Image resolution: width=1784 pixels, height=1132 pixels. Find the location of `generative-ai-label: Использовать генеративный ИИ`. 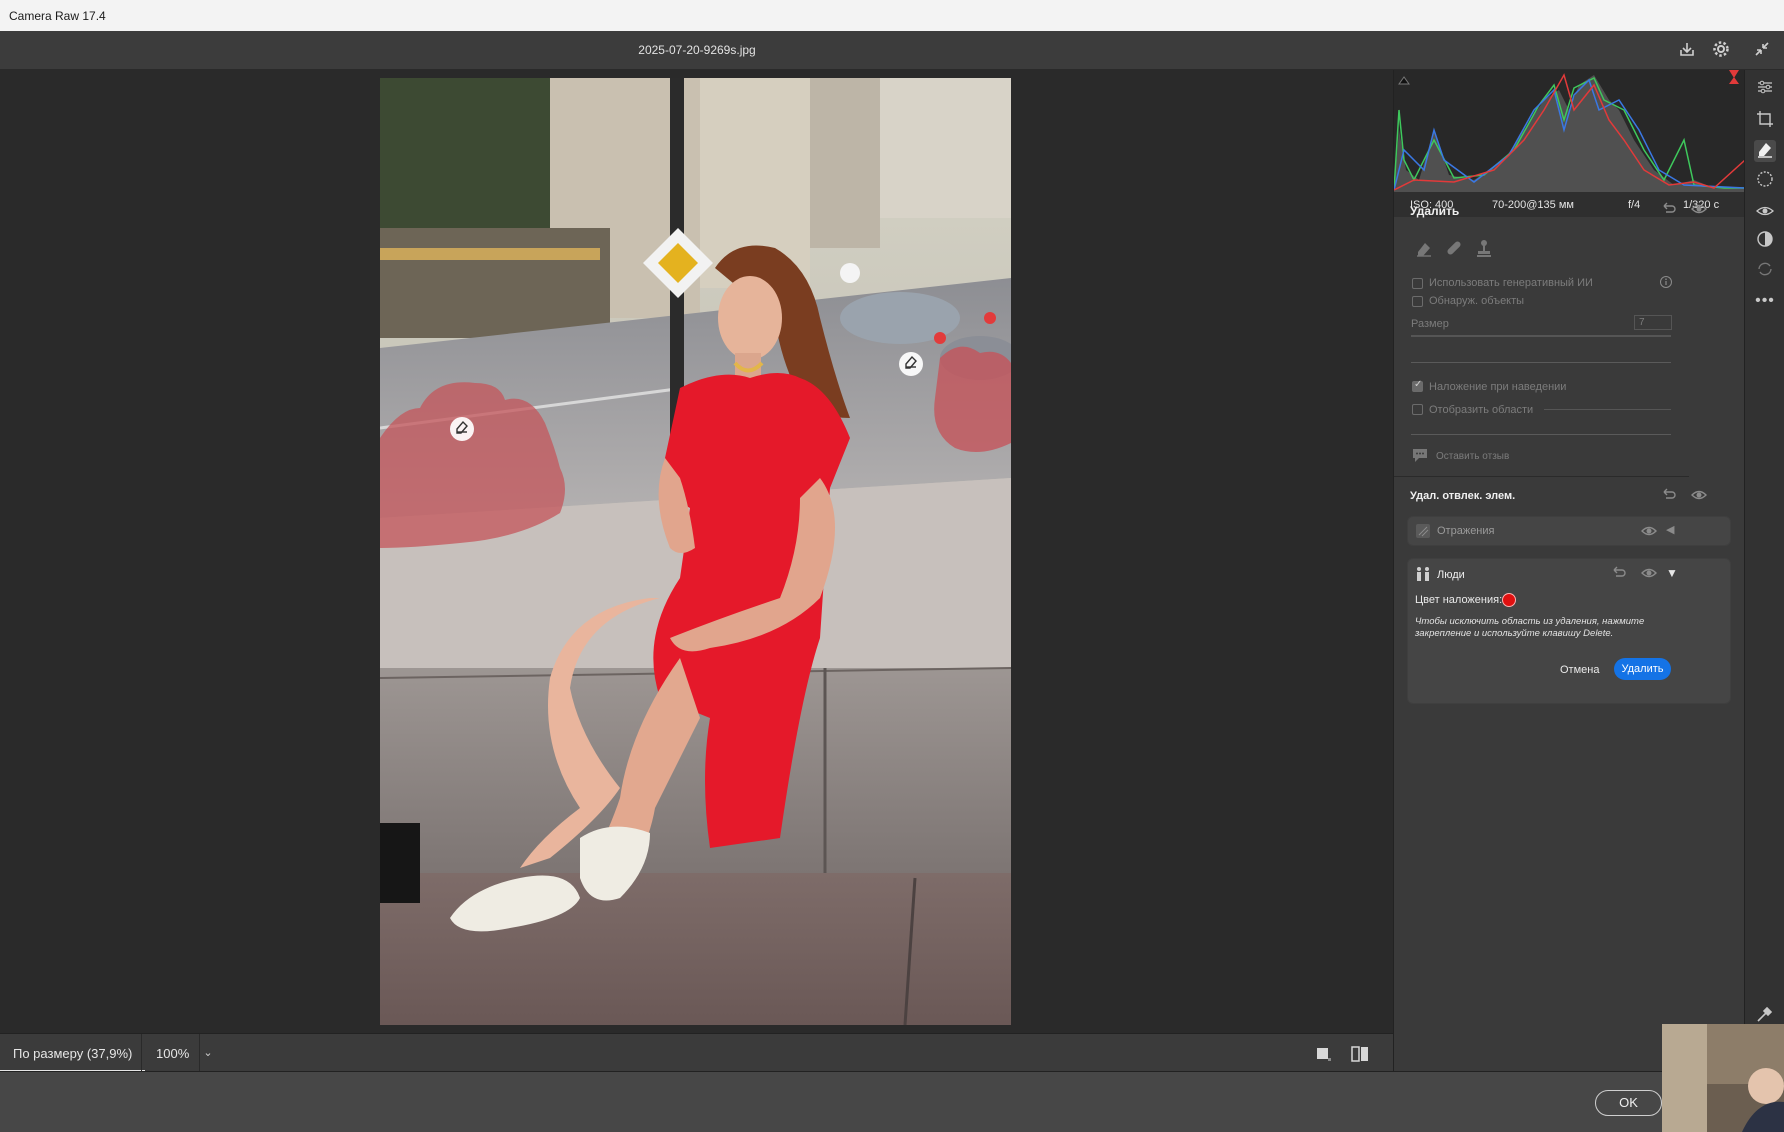

generative-ai-label: Использовать генеративный ИИ is located at coordinates (1511, 283).